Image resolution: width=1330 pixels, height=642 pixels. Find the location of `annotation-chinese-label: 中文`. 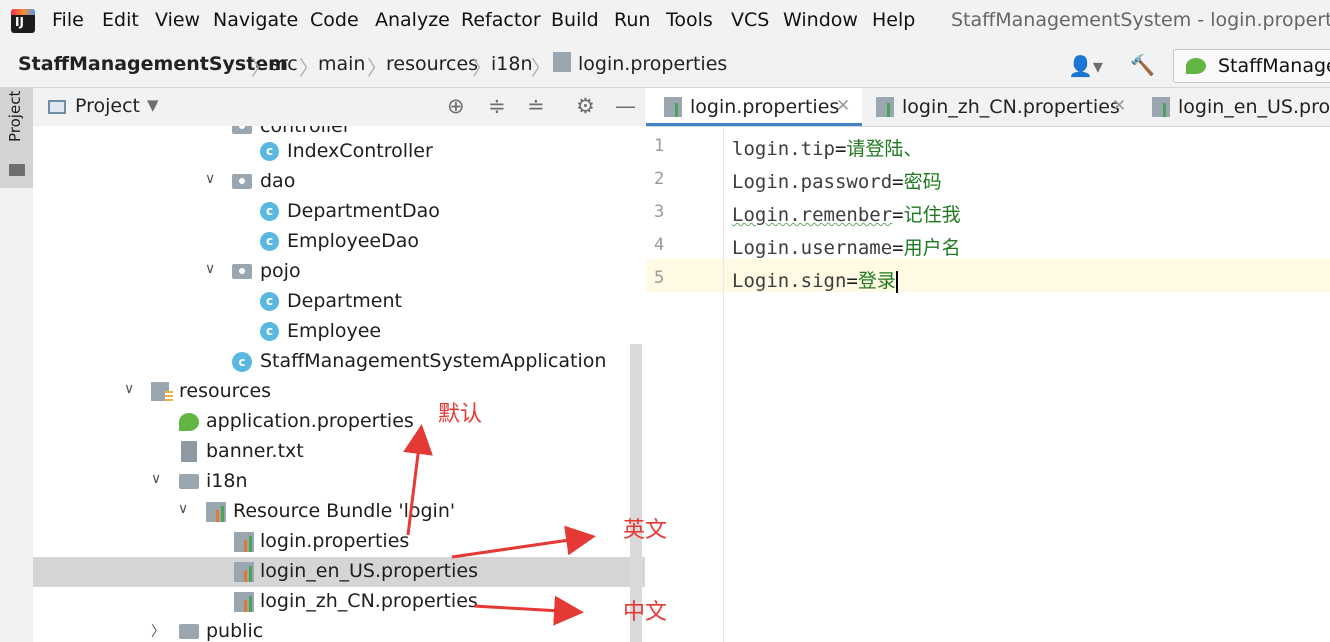

annotation-chinese-label: 中文 is located at coordinates (645, 612).